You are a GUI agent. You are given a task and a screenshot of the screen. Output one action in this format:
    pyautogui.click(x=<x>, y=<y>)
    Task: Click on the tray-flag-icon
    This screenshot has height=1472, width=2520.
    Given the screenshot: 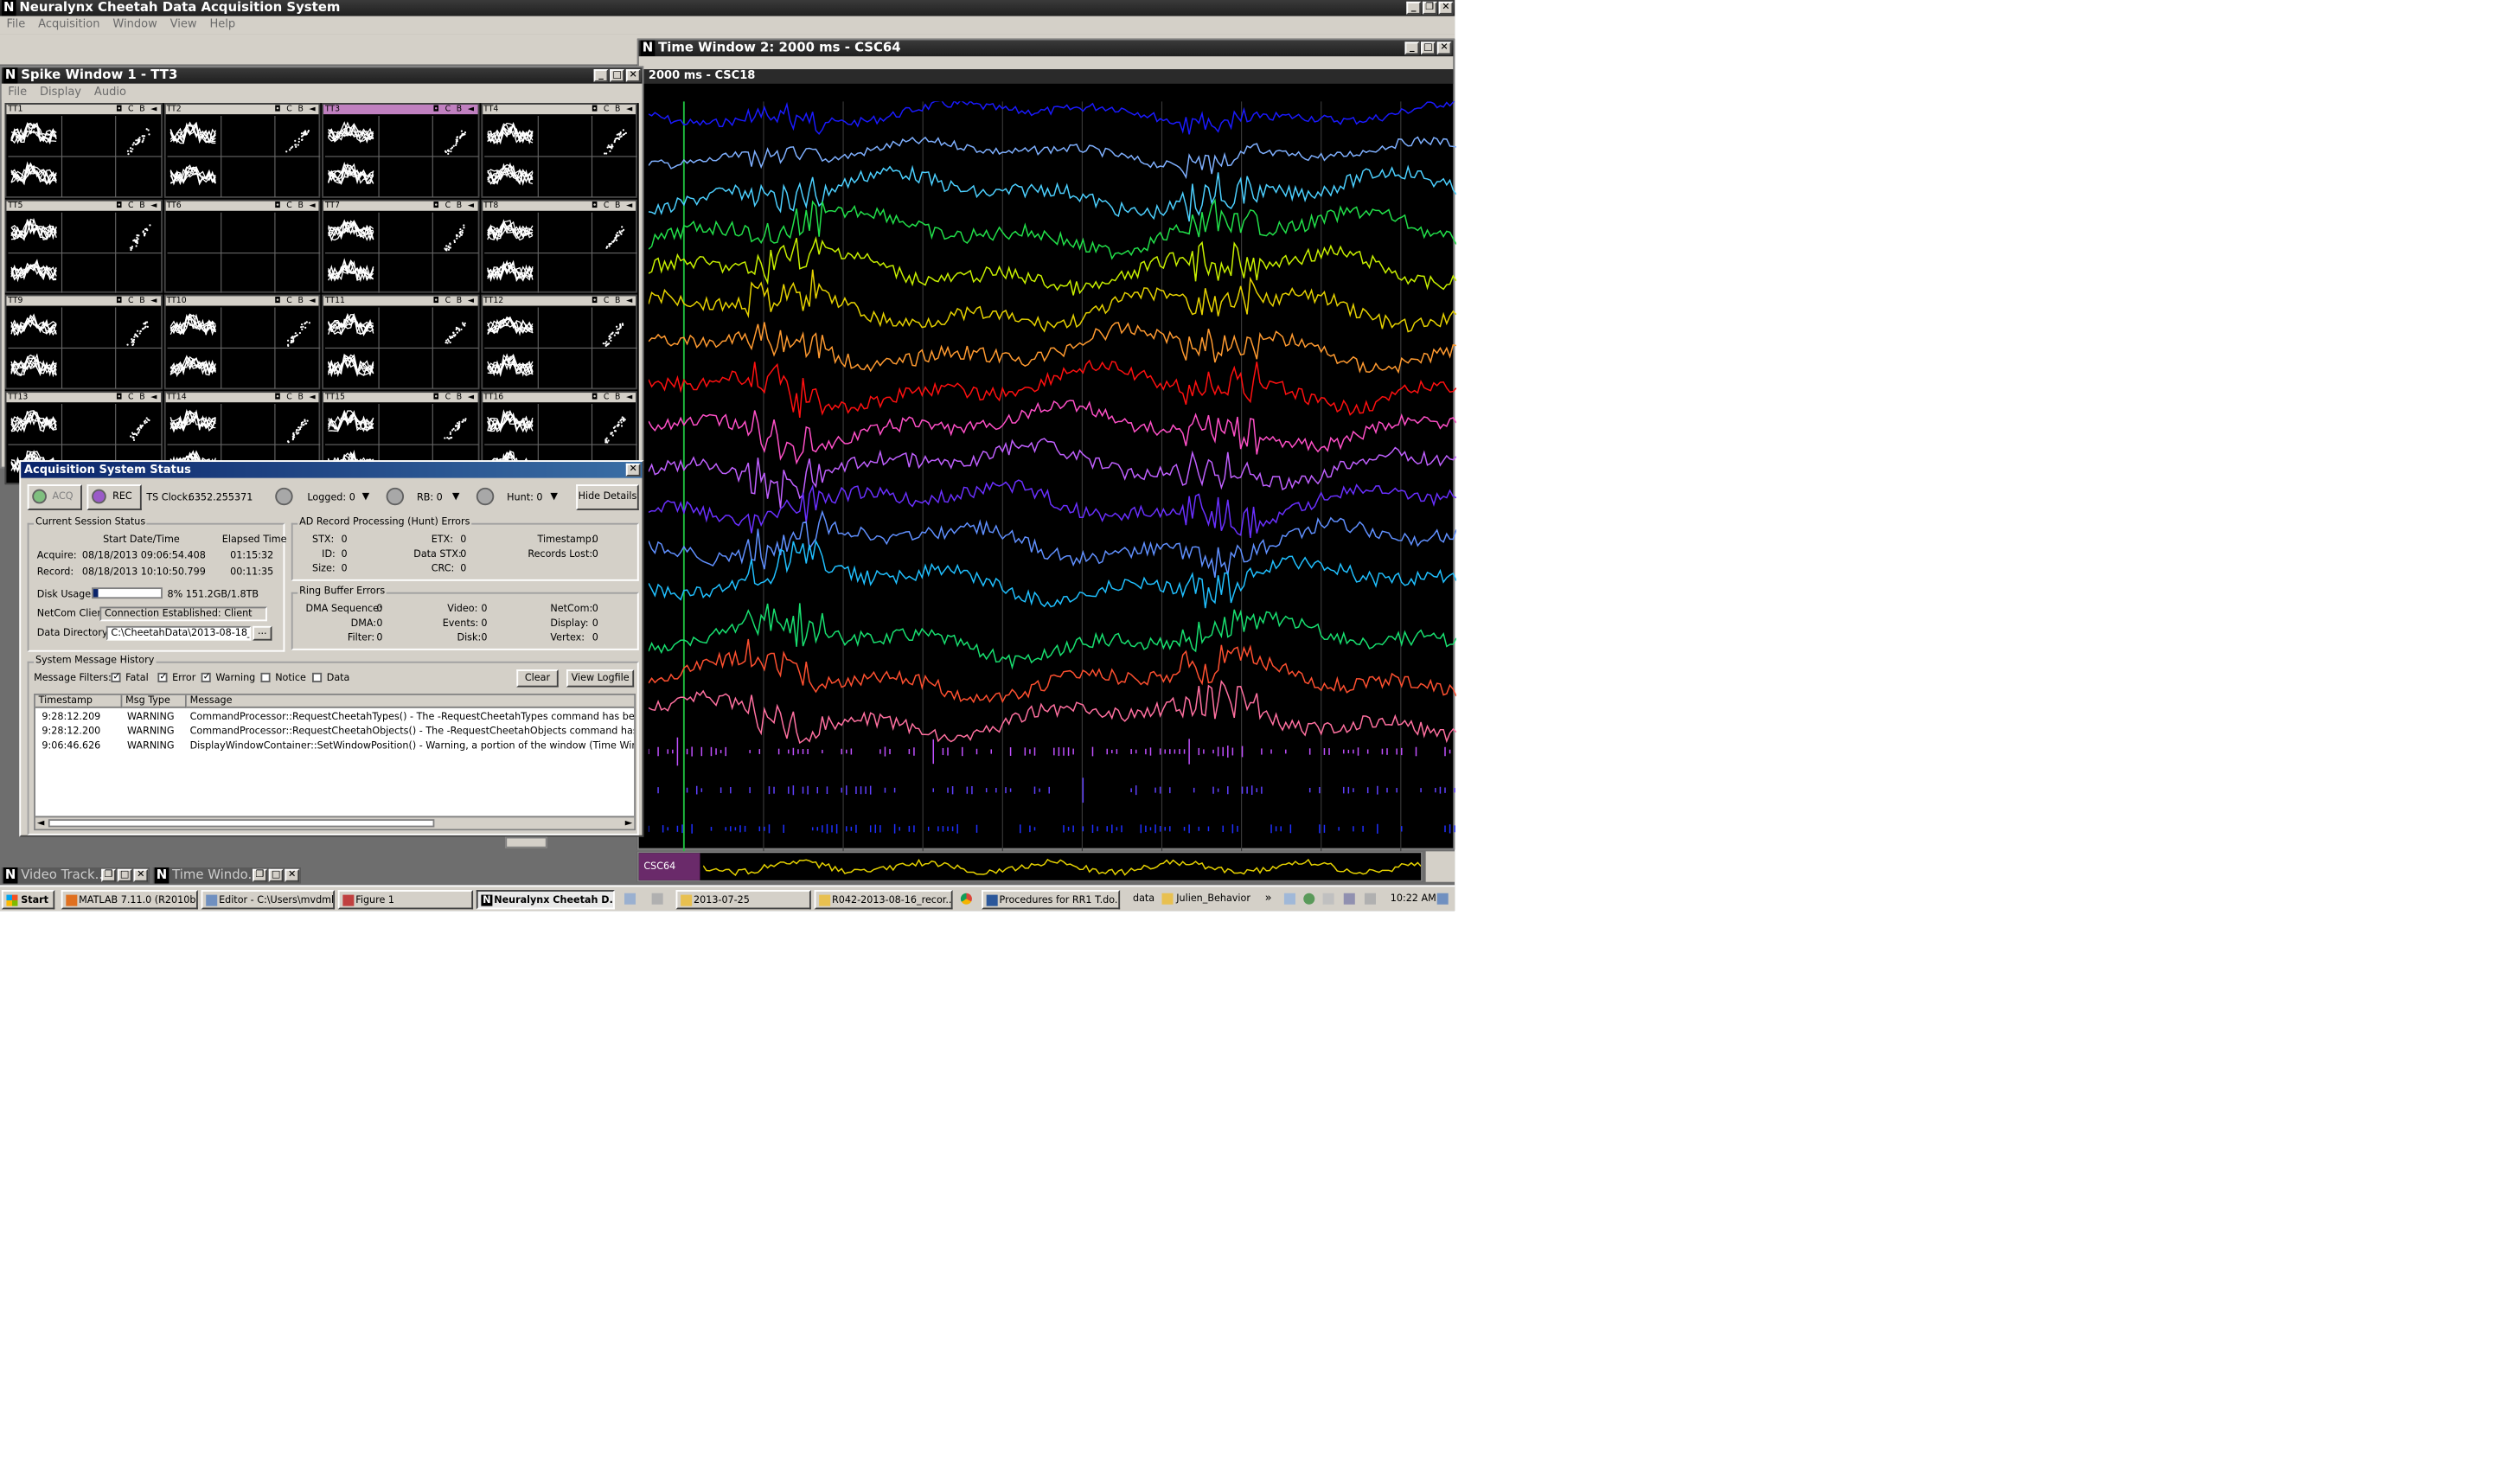 What is the action you would take?
    pyautogui.click(x=1328, y=899)
    